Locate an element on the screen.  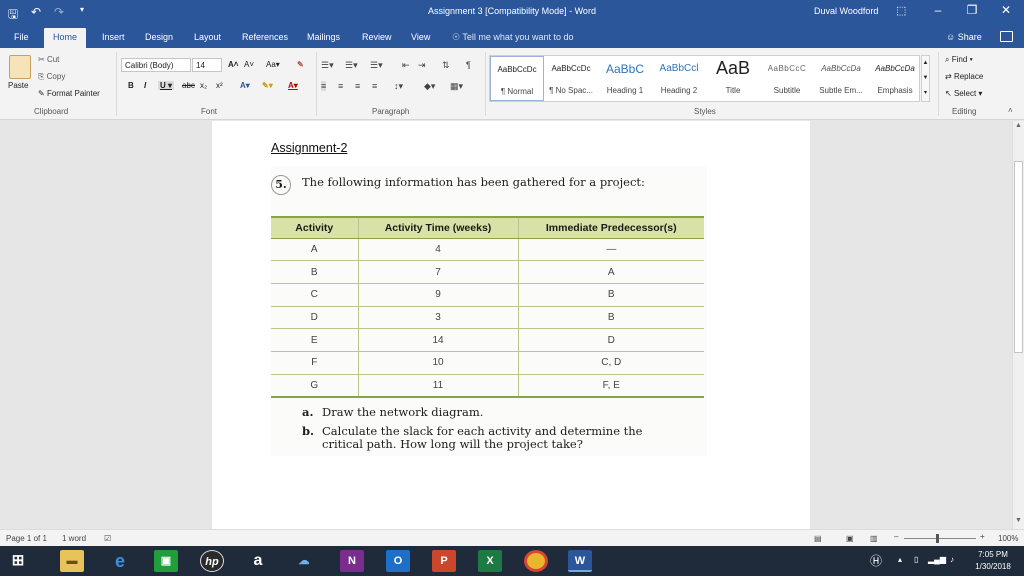
store-icon: ▣ is located at coordinates (166, 561).